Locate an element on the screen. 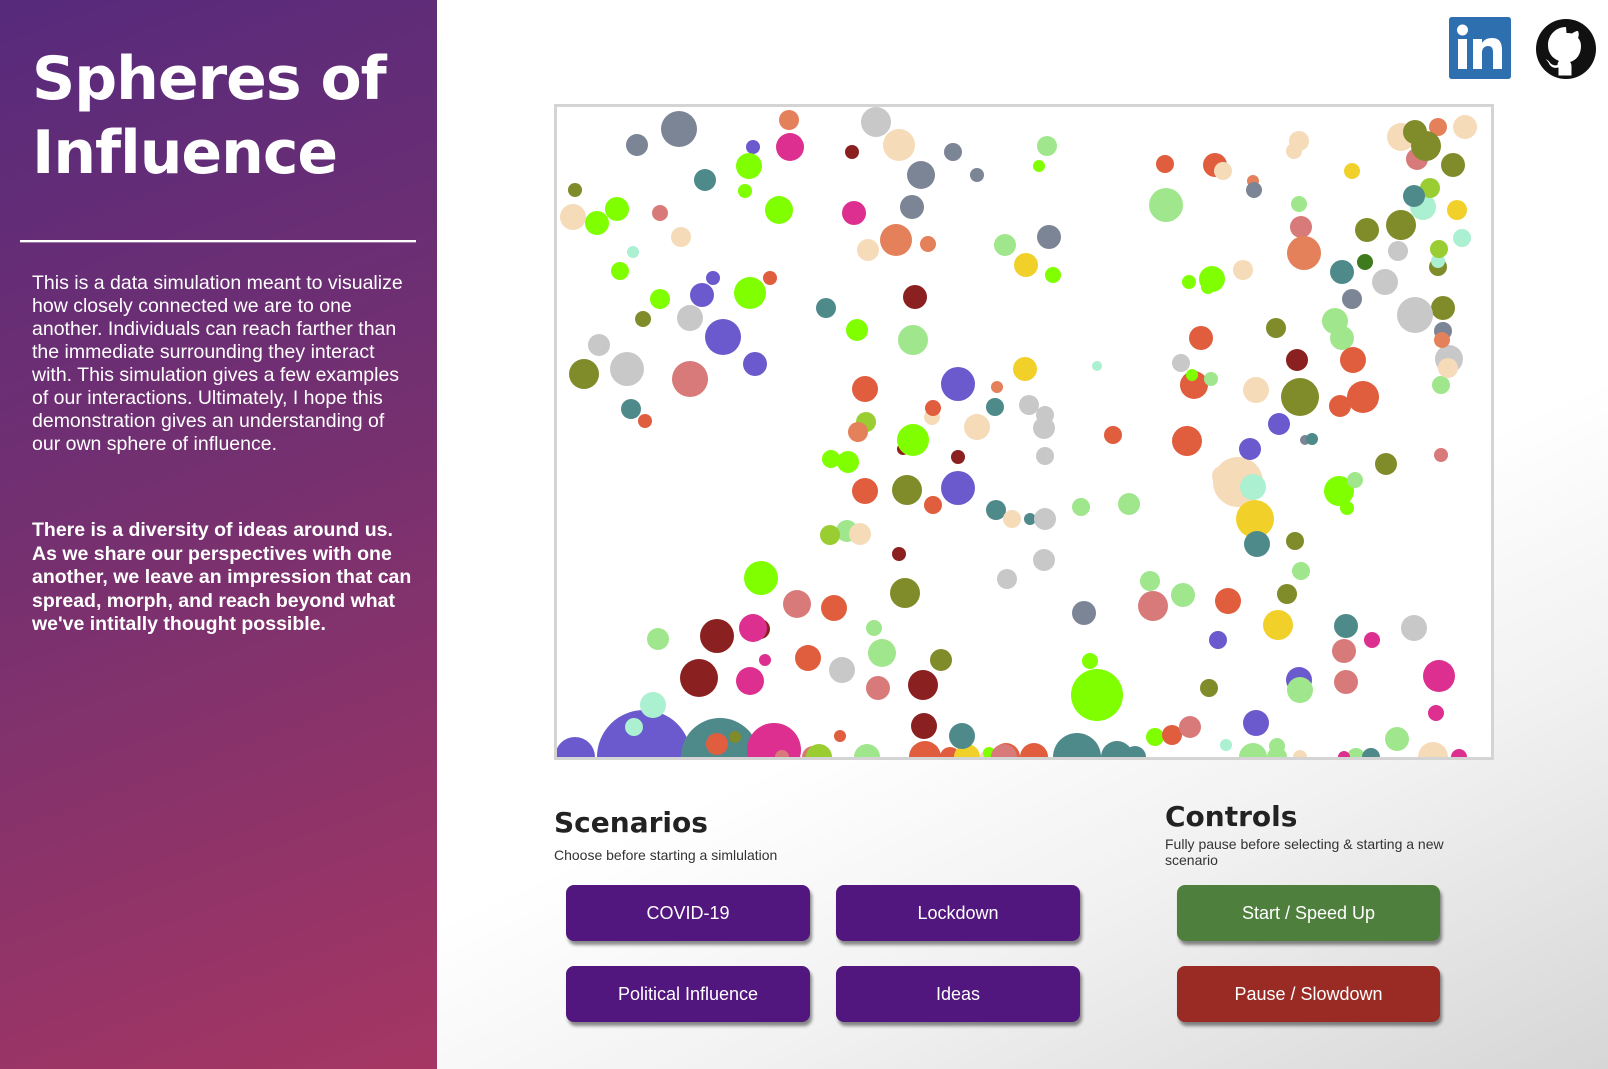 Image resolution: width=1608 pixels, height=1069 pixels. github-link is located at coordinates (1566, 49).